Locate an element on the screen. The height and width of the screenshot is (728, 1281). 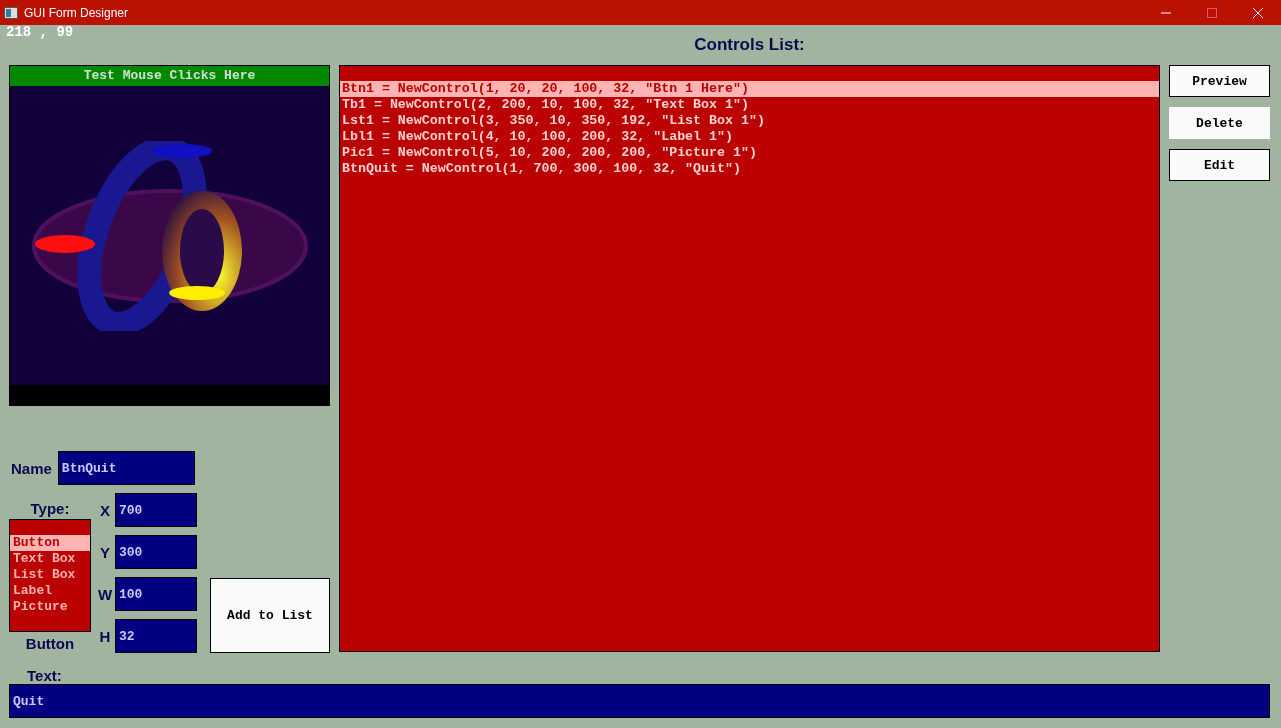
close-icon is located at coordinates (1258, 12).